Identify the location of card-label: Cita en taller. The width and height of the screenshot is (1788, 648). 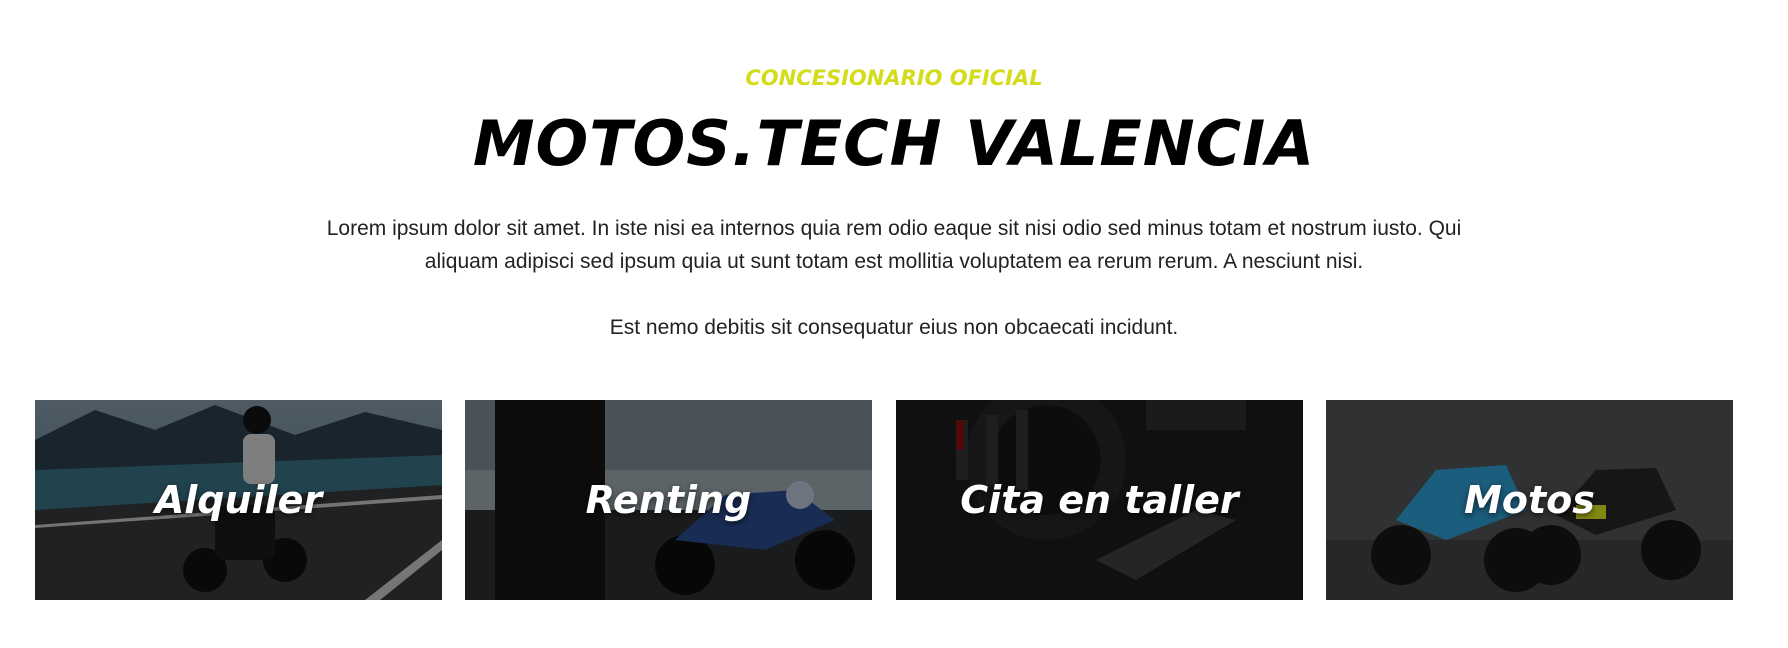
(1099, 500).